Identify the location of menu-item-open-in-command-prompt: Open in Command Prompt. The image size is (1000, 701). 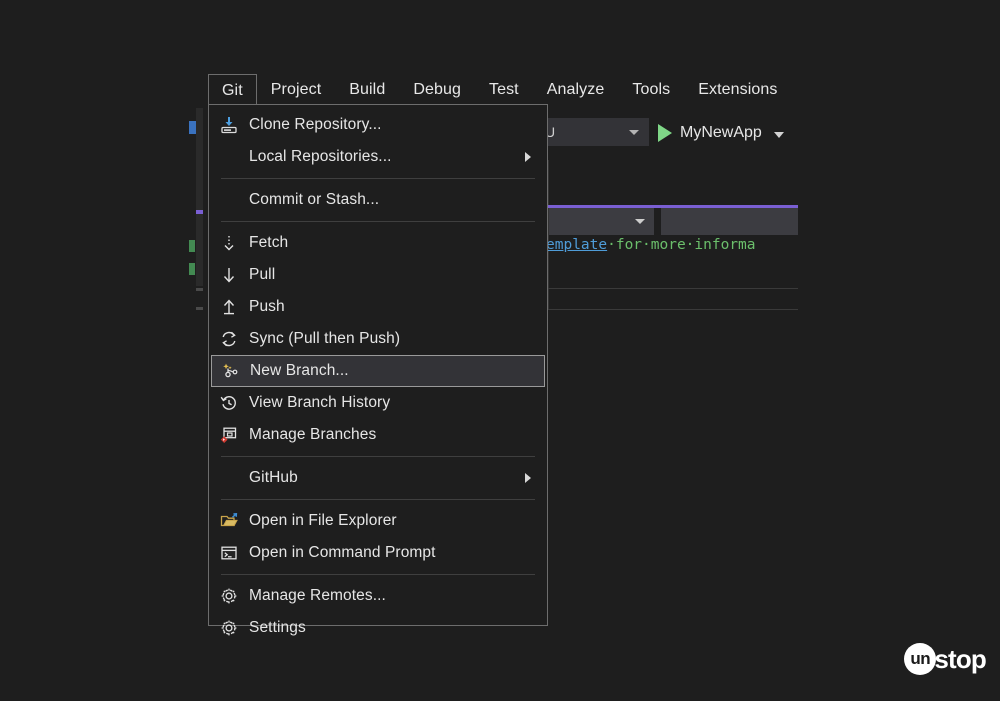
(378, 553).